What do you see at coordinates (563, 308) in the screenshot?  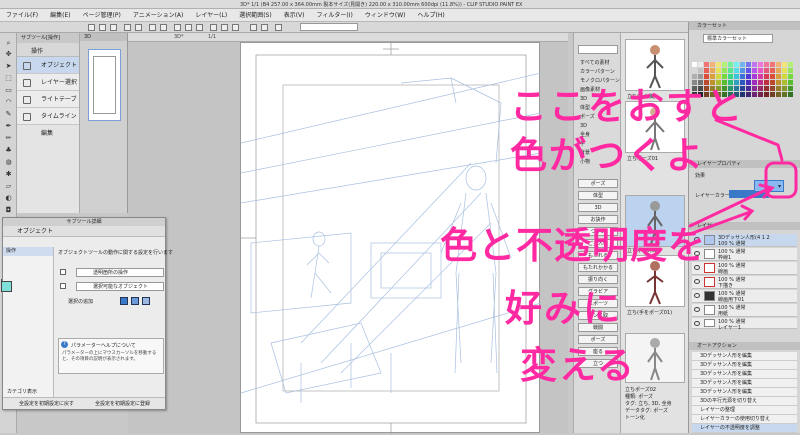 I see `annotation-text: 好みに` at bounding box center [563, 308].